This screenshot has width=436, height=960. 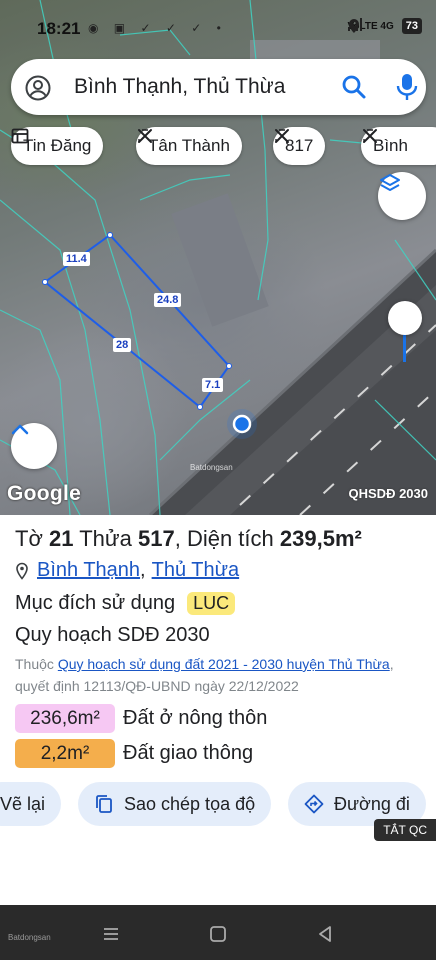 I want to click on search-bar: Bình Thạnh, Thủ Thừa, so click(x=218, y=87).